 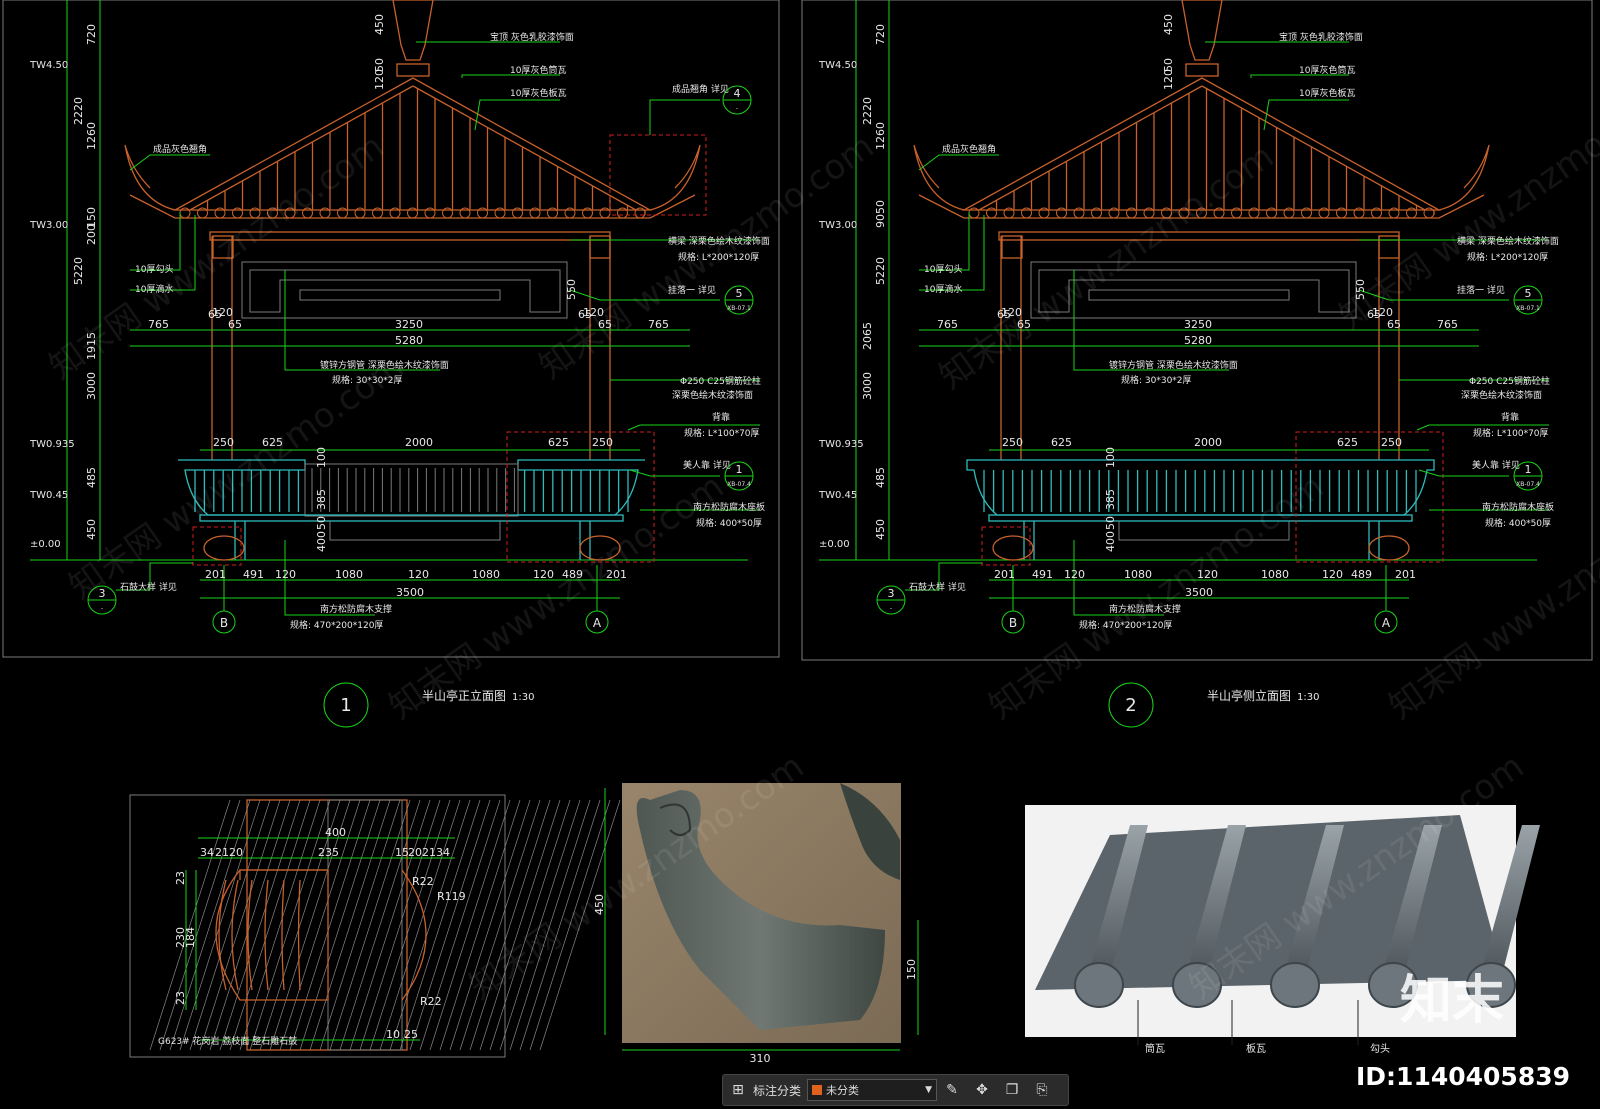 I want to click on callout-number: 3, so click(x=102, y=593).